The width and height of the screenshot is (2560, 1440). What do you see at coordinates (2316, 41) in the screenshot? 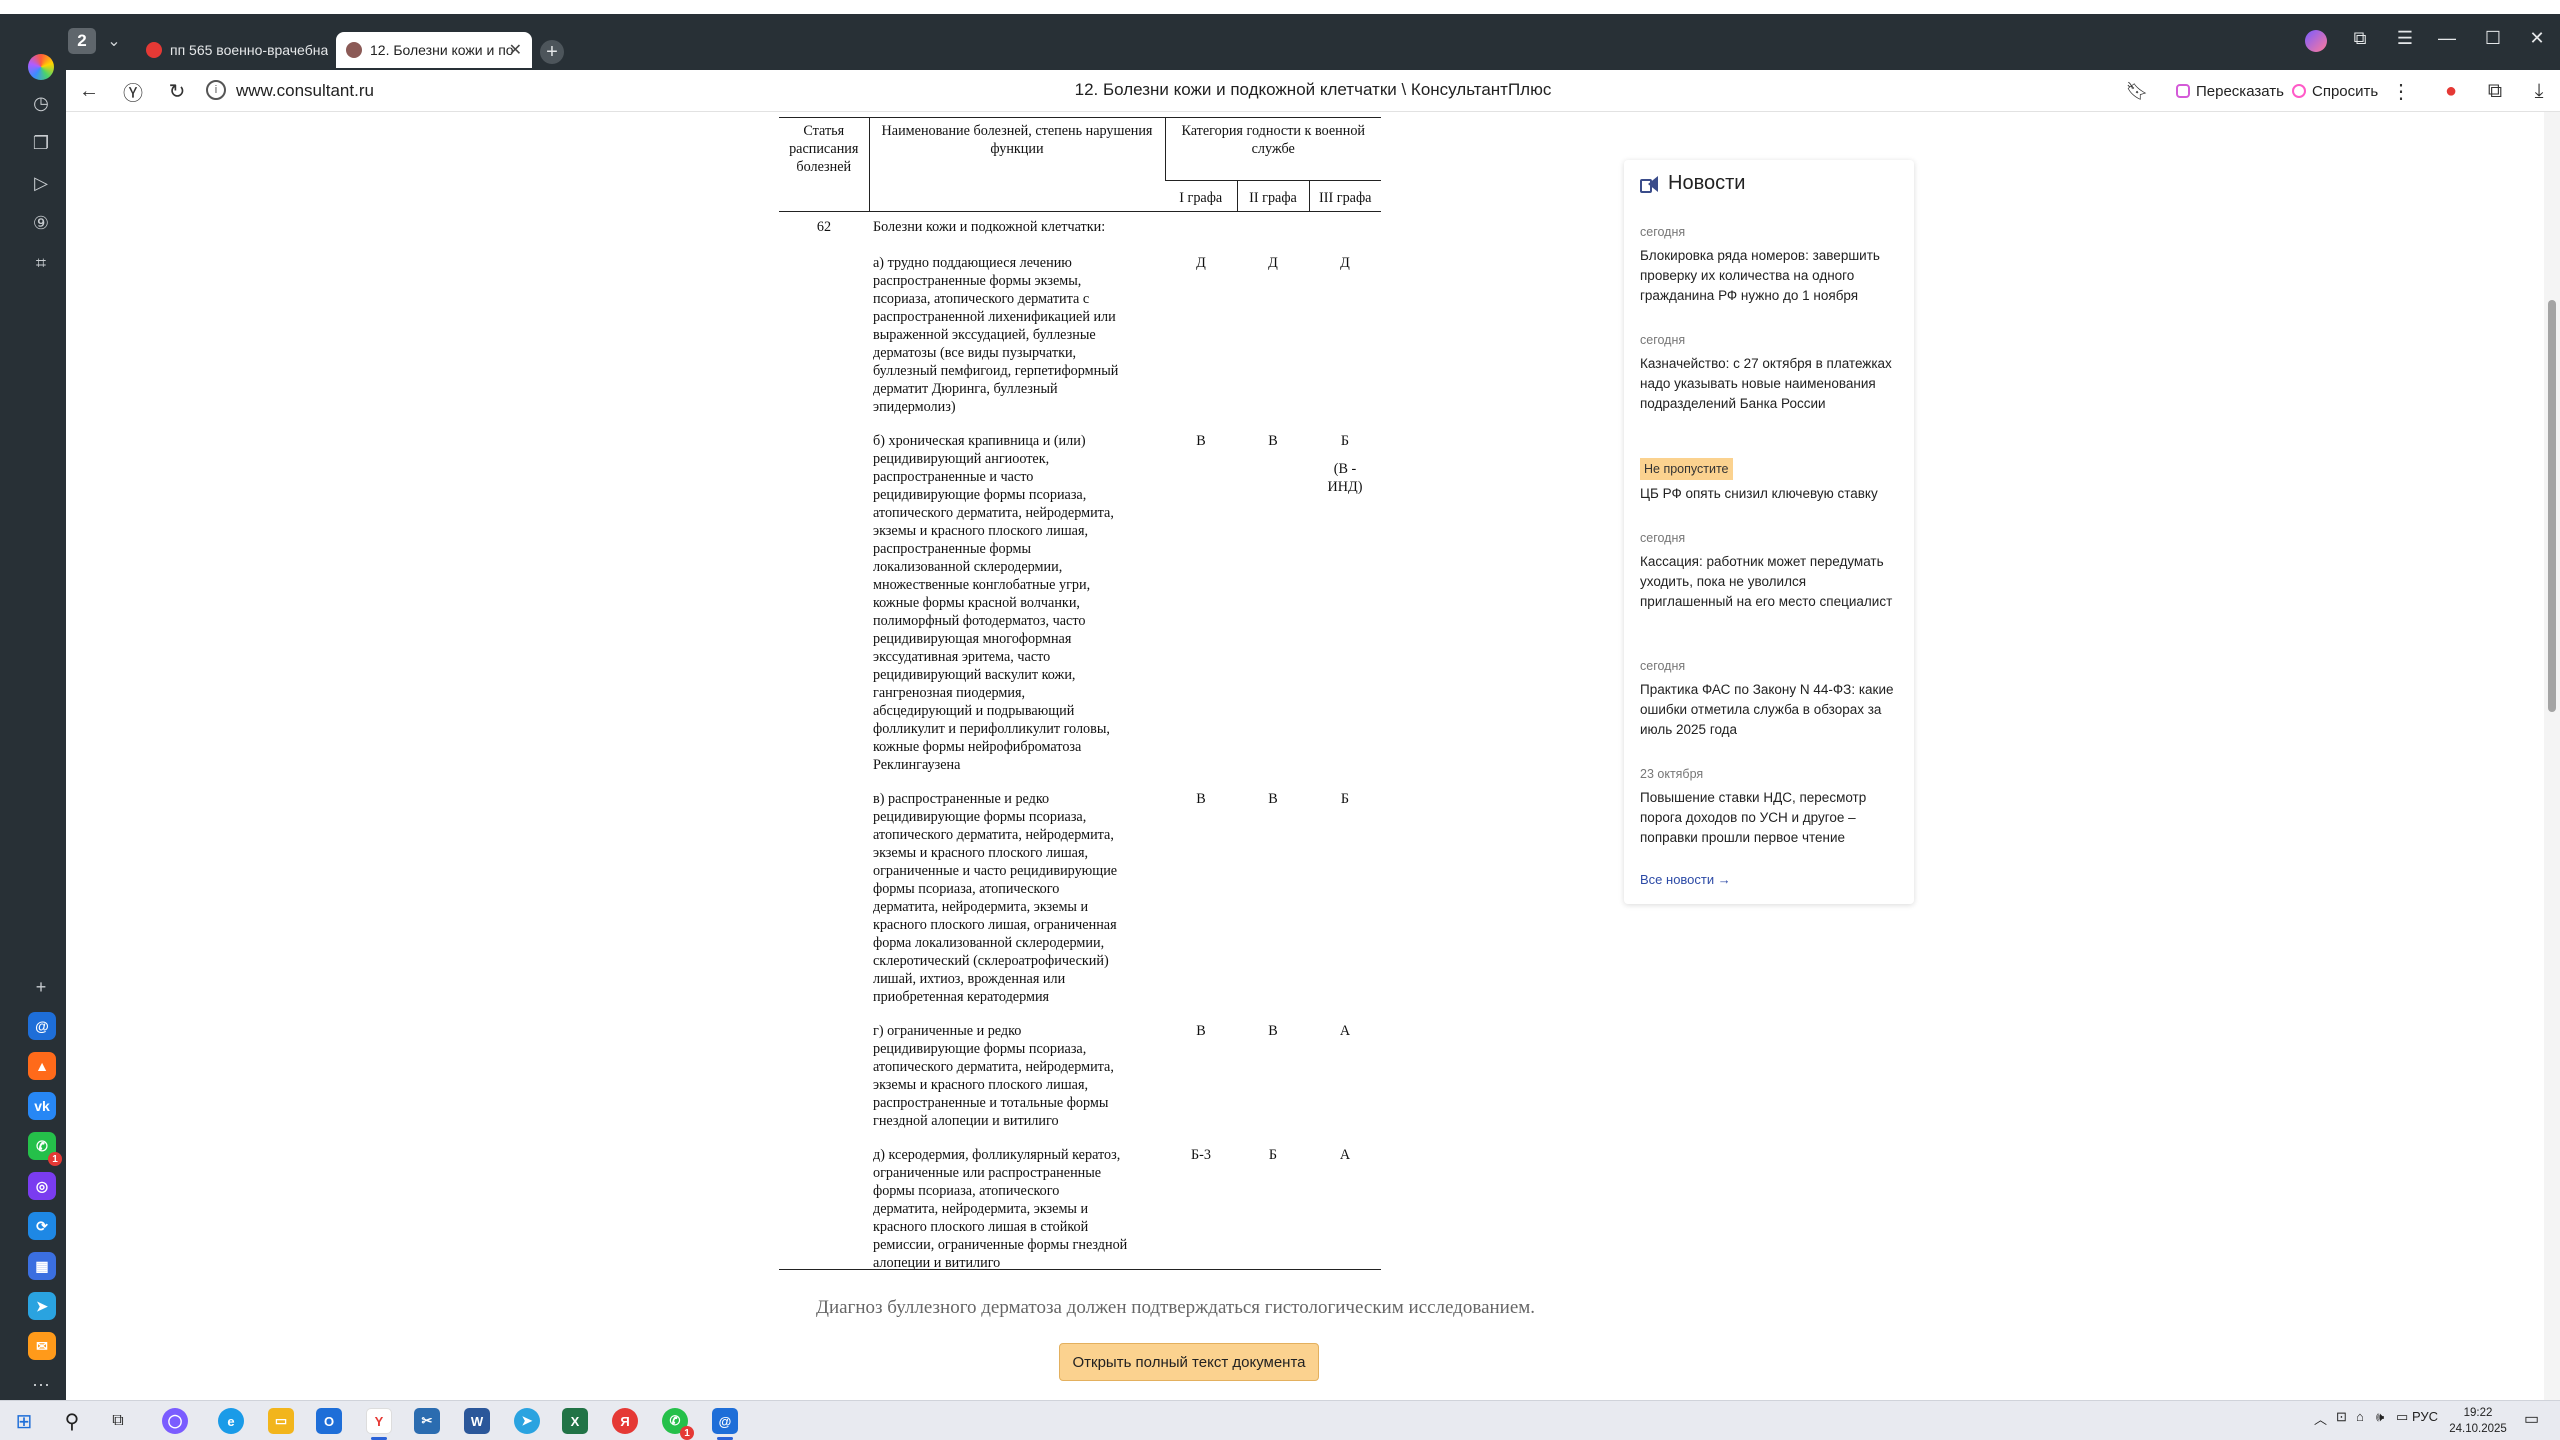
I see `profile-avatar` at bounding box center [2316, 41].